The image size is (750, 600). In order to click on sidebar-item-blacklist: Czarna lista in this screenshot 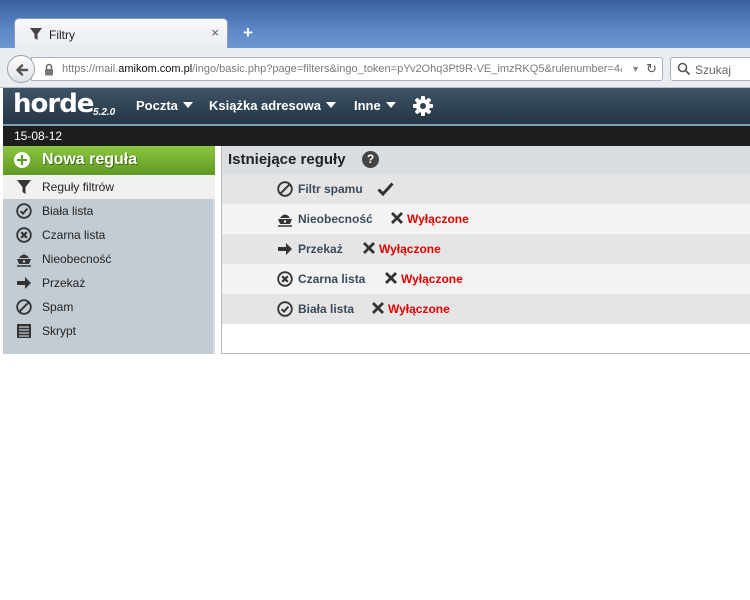, I will do `click(109, 235)`.